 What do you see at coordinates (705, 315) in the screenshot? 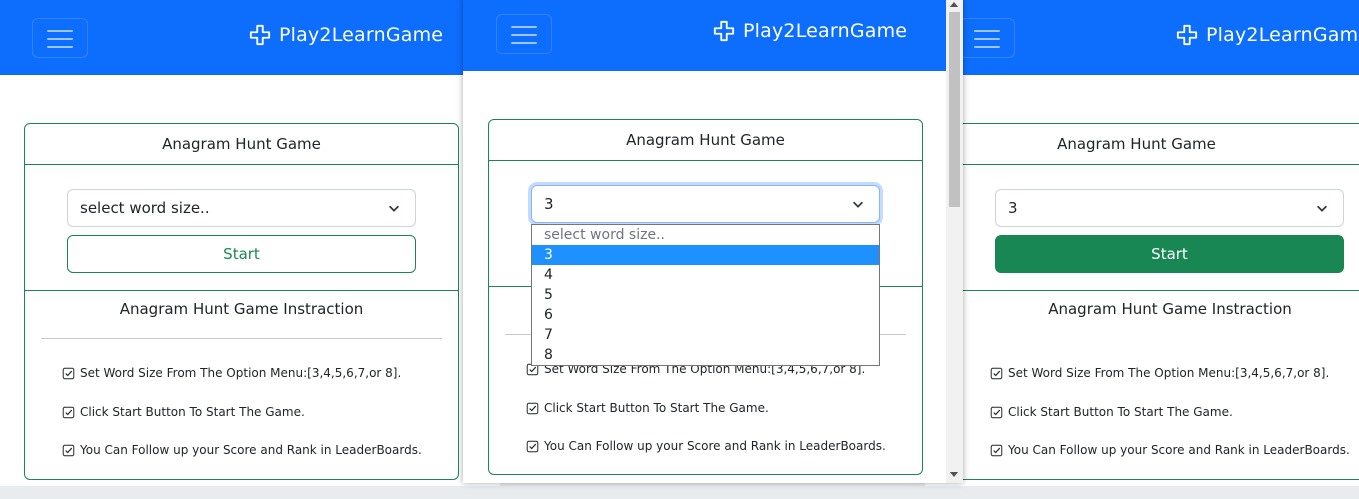
I see `dropdown-option: 6` at bounding box center [705, 315].